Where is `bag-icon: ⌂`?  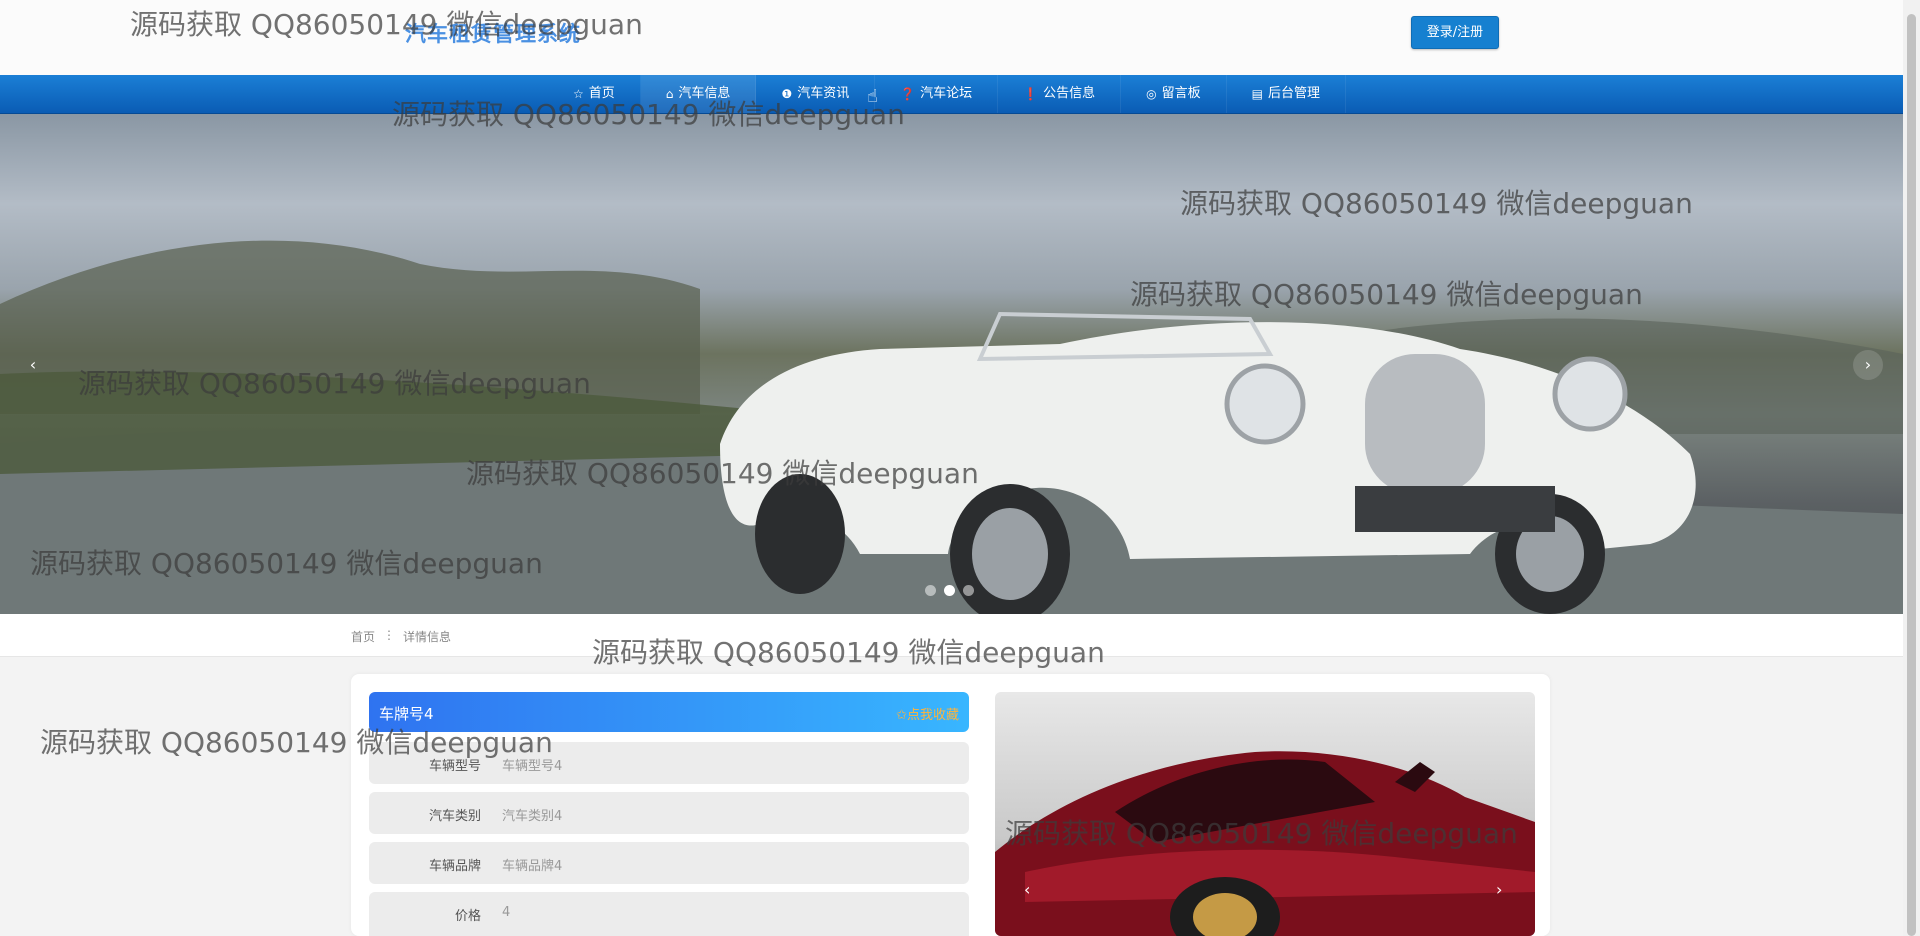
bag-icon: ⌂ is located at coordinates (669, 94).